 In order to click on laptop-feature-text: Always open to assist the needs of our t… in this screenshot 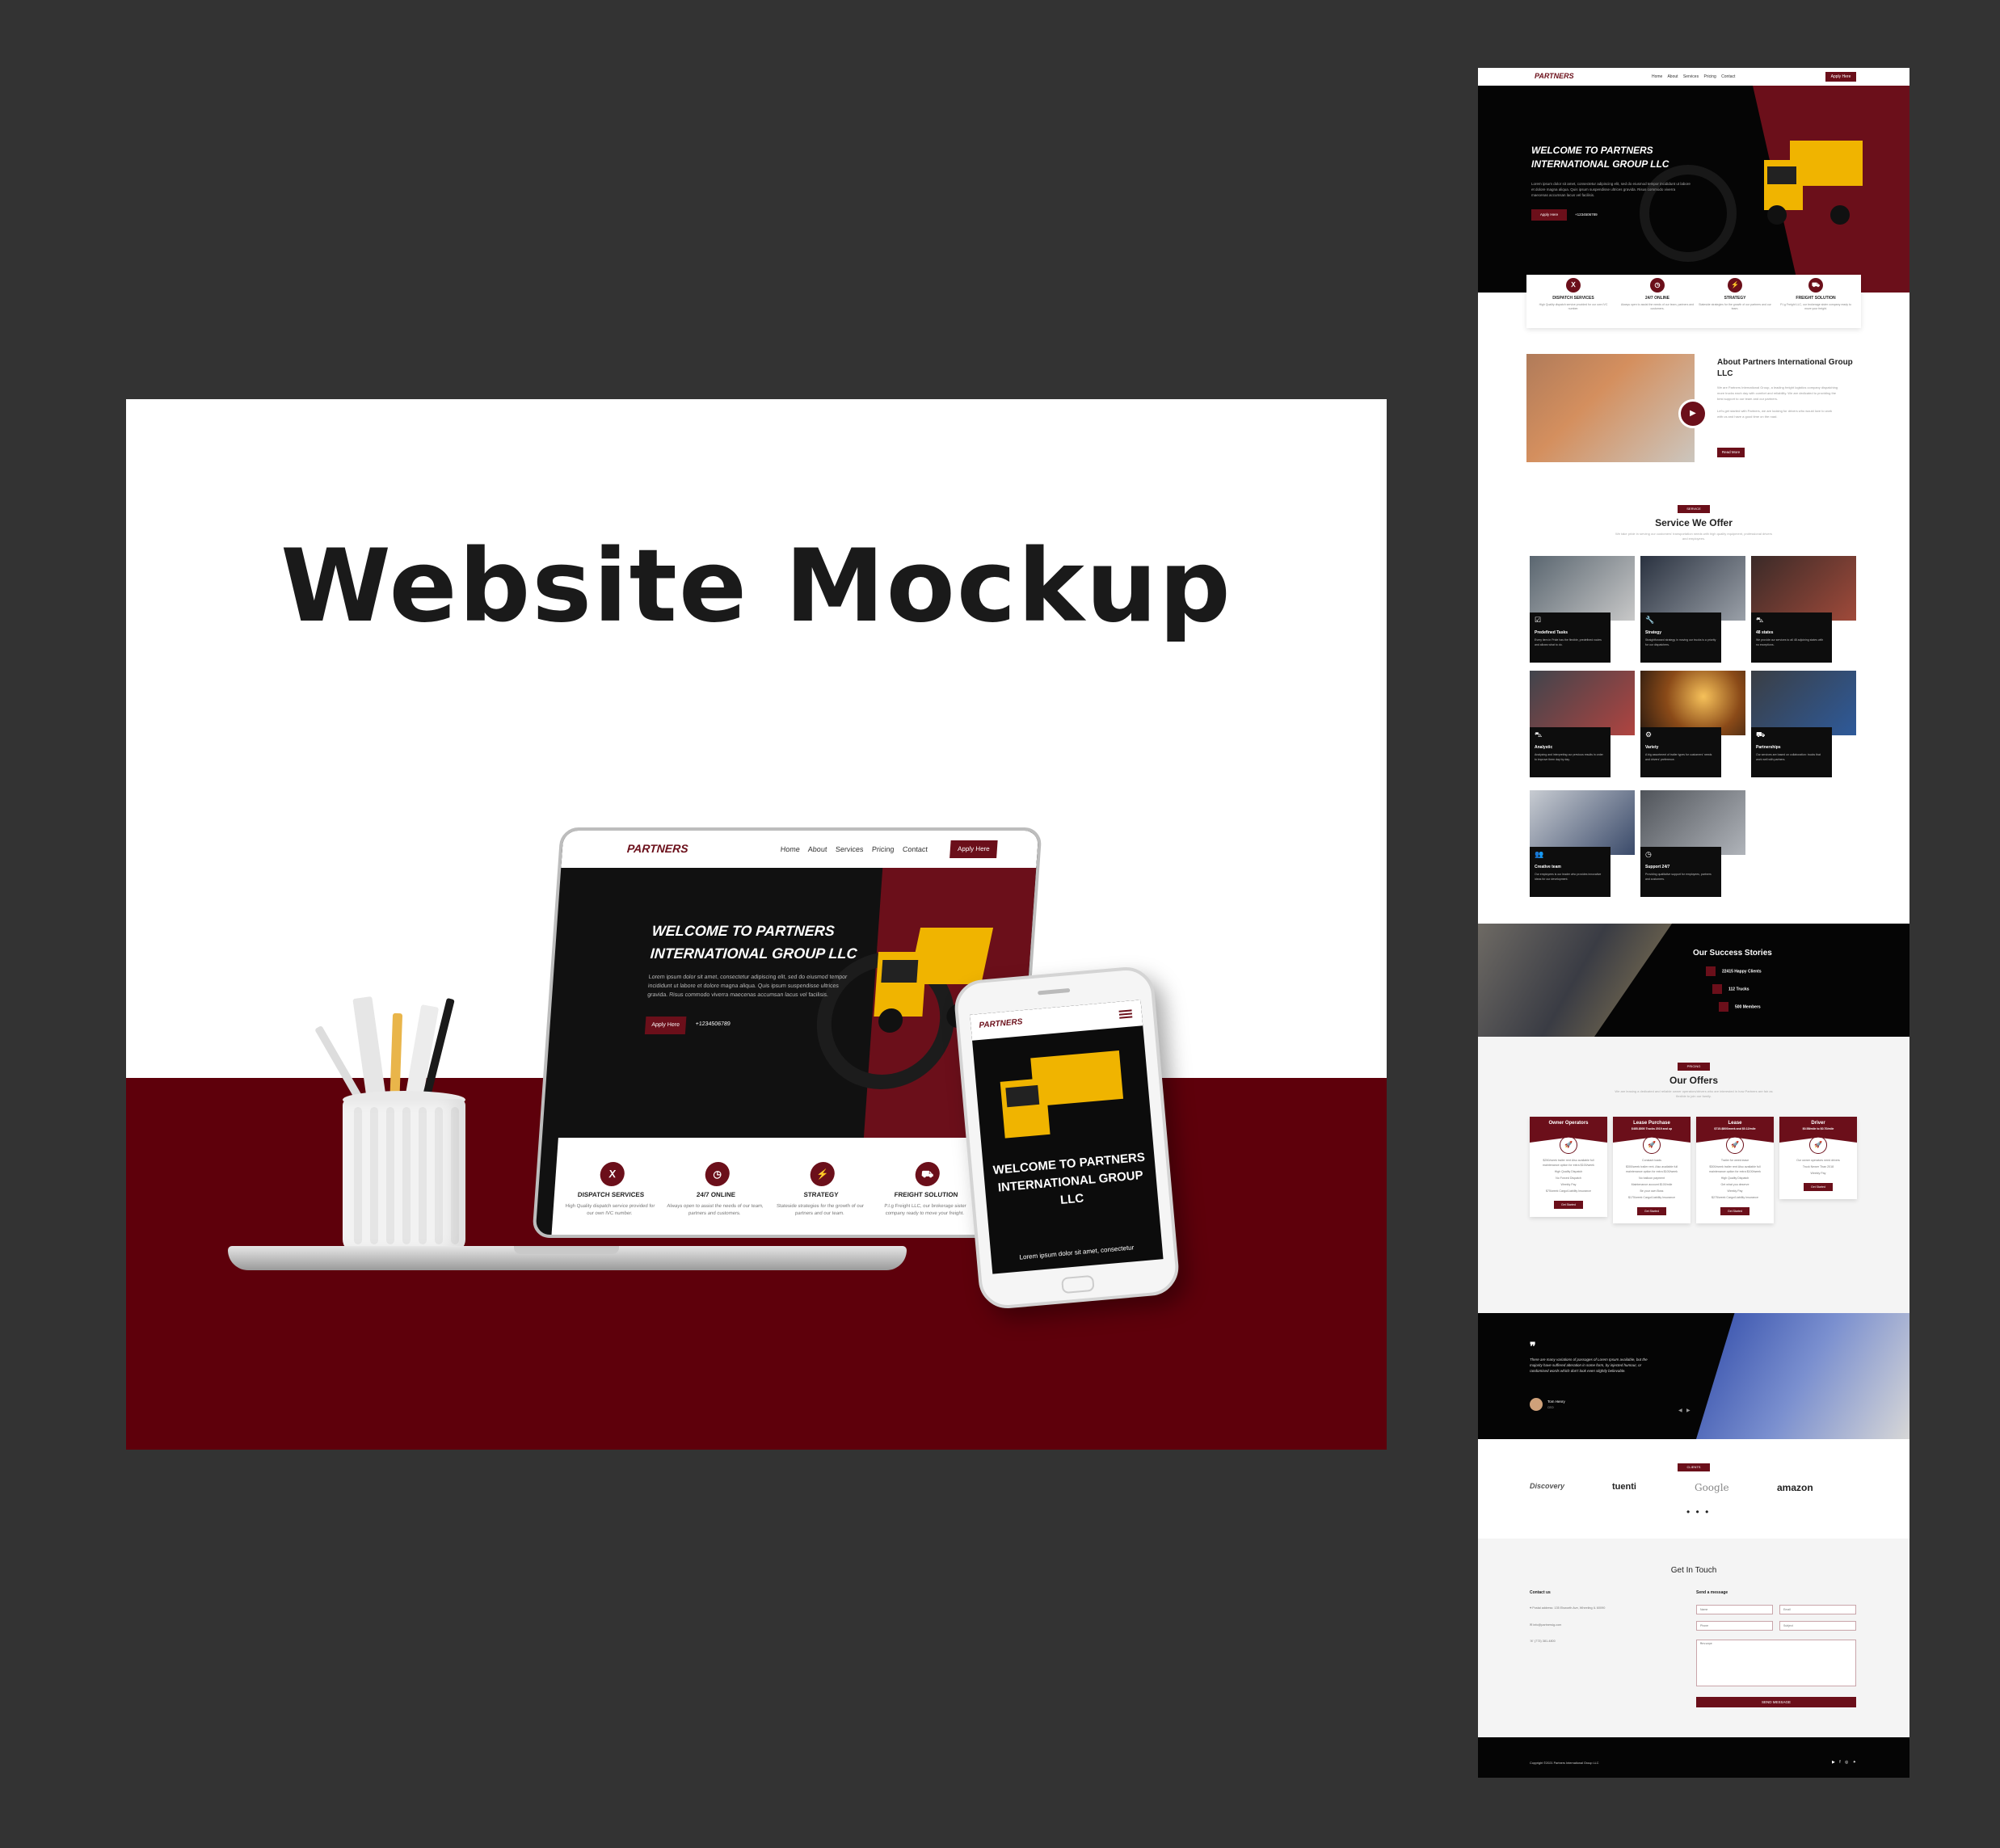, I will do `click(715, 1210)`.